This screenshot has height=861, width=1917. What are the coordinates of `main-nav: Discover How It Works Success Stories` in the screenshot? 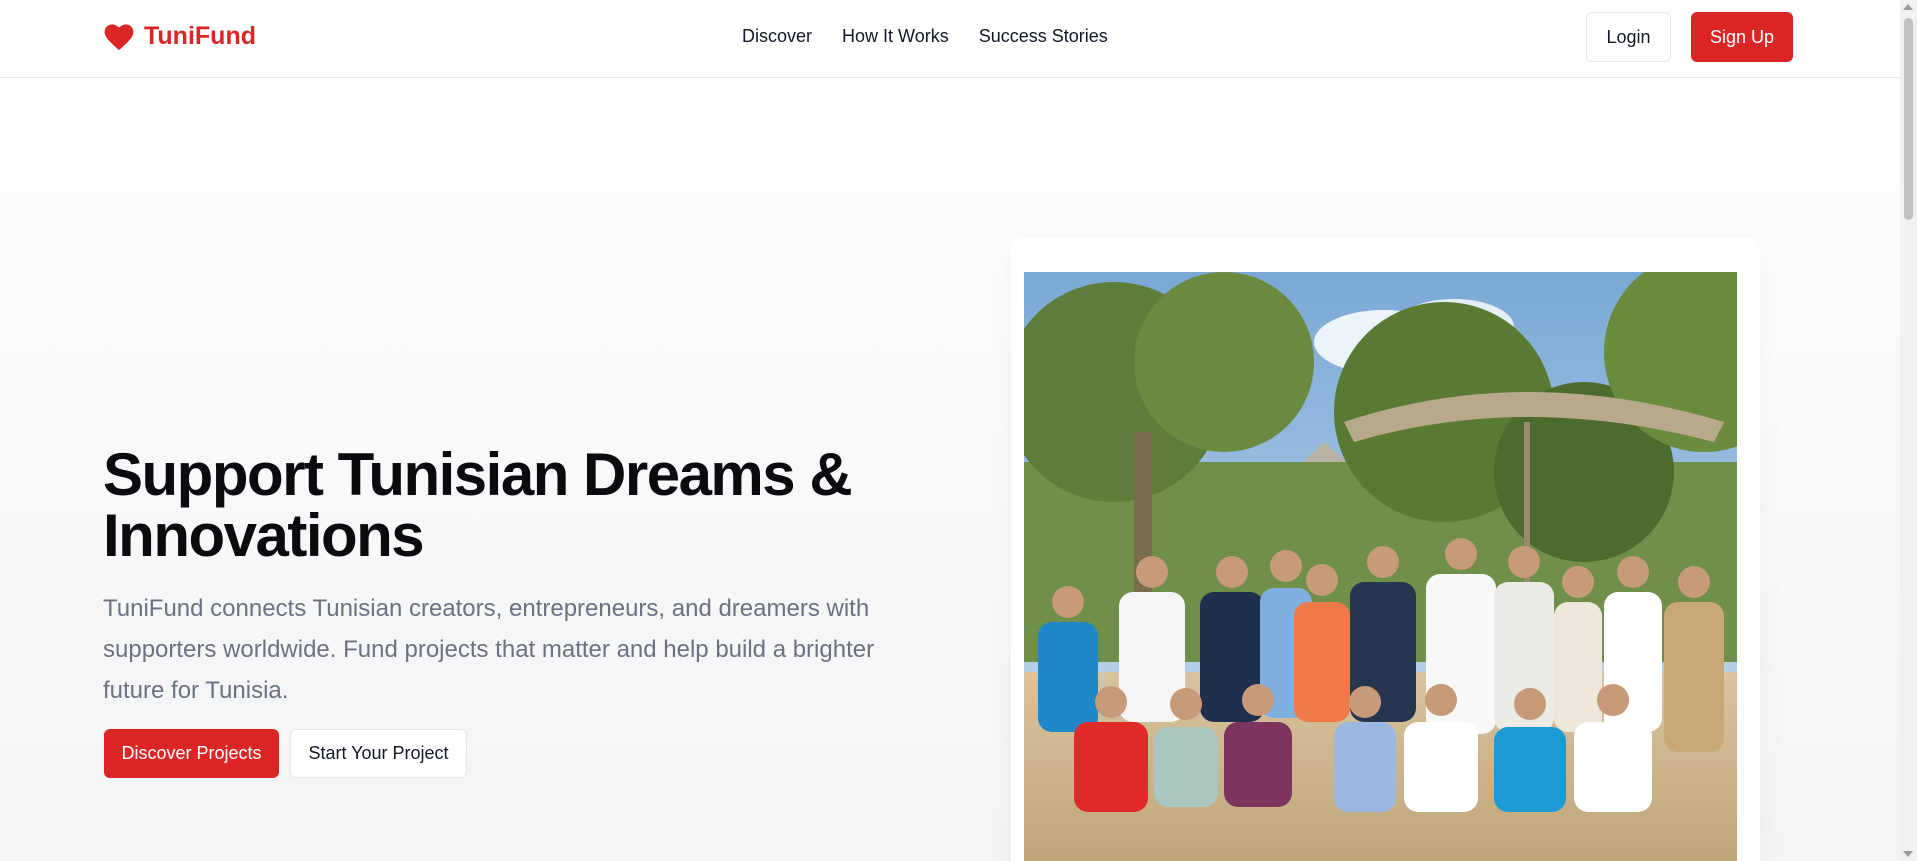 It's located at (925, 36).